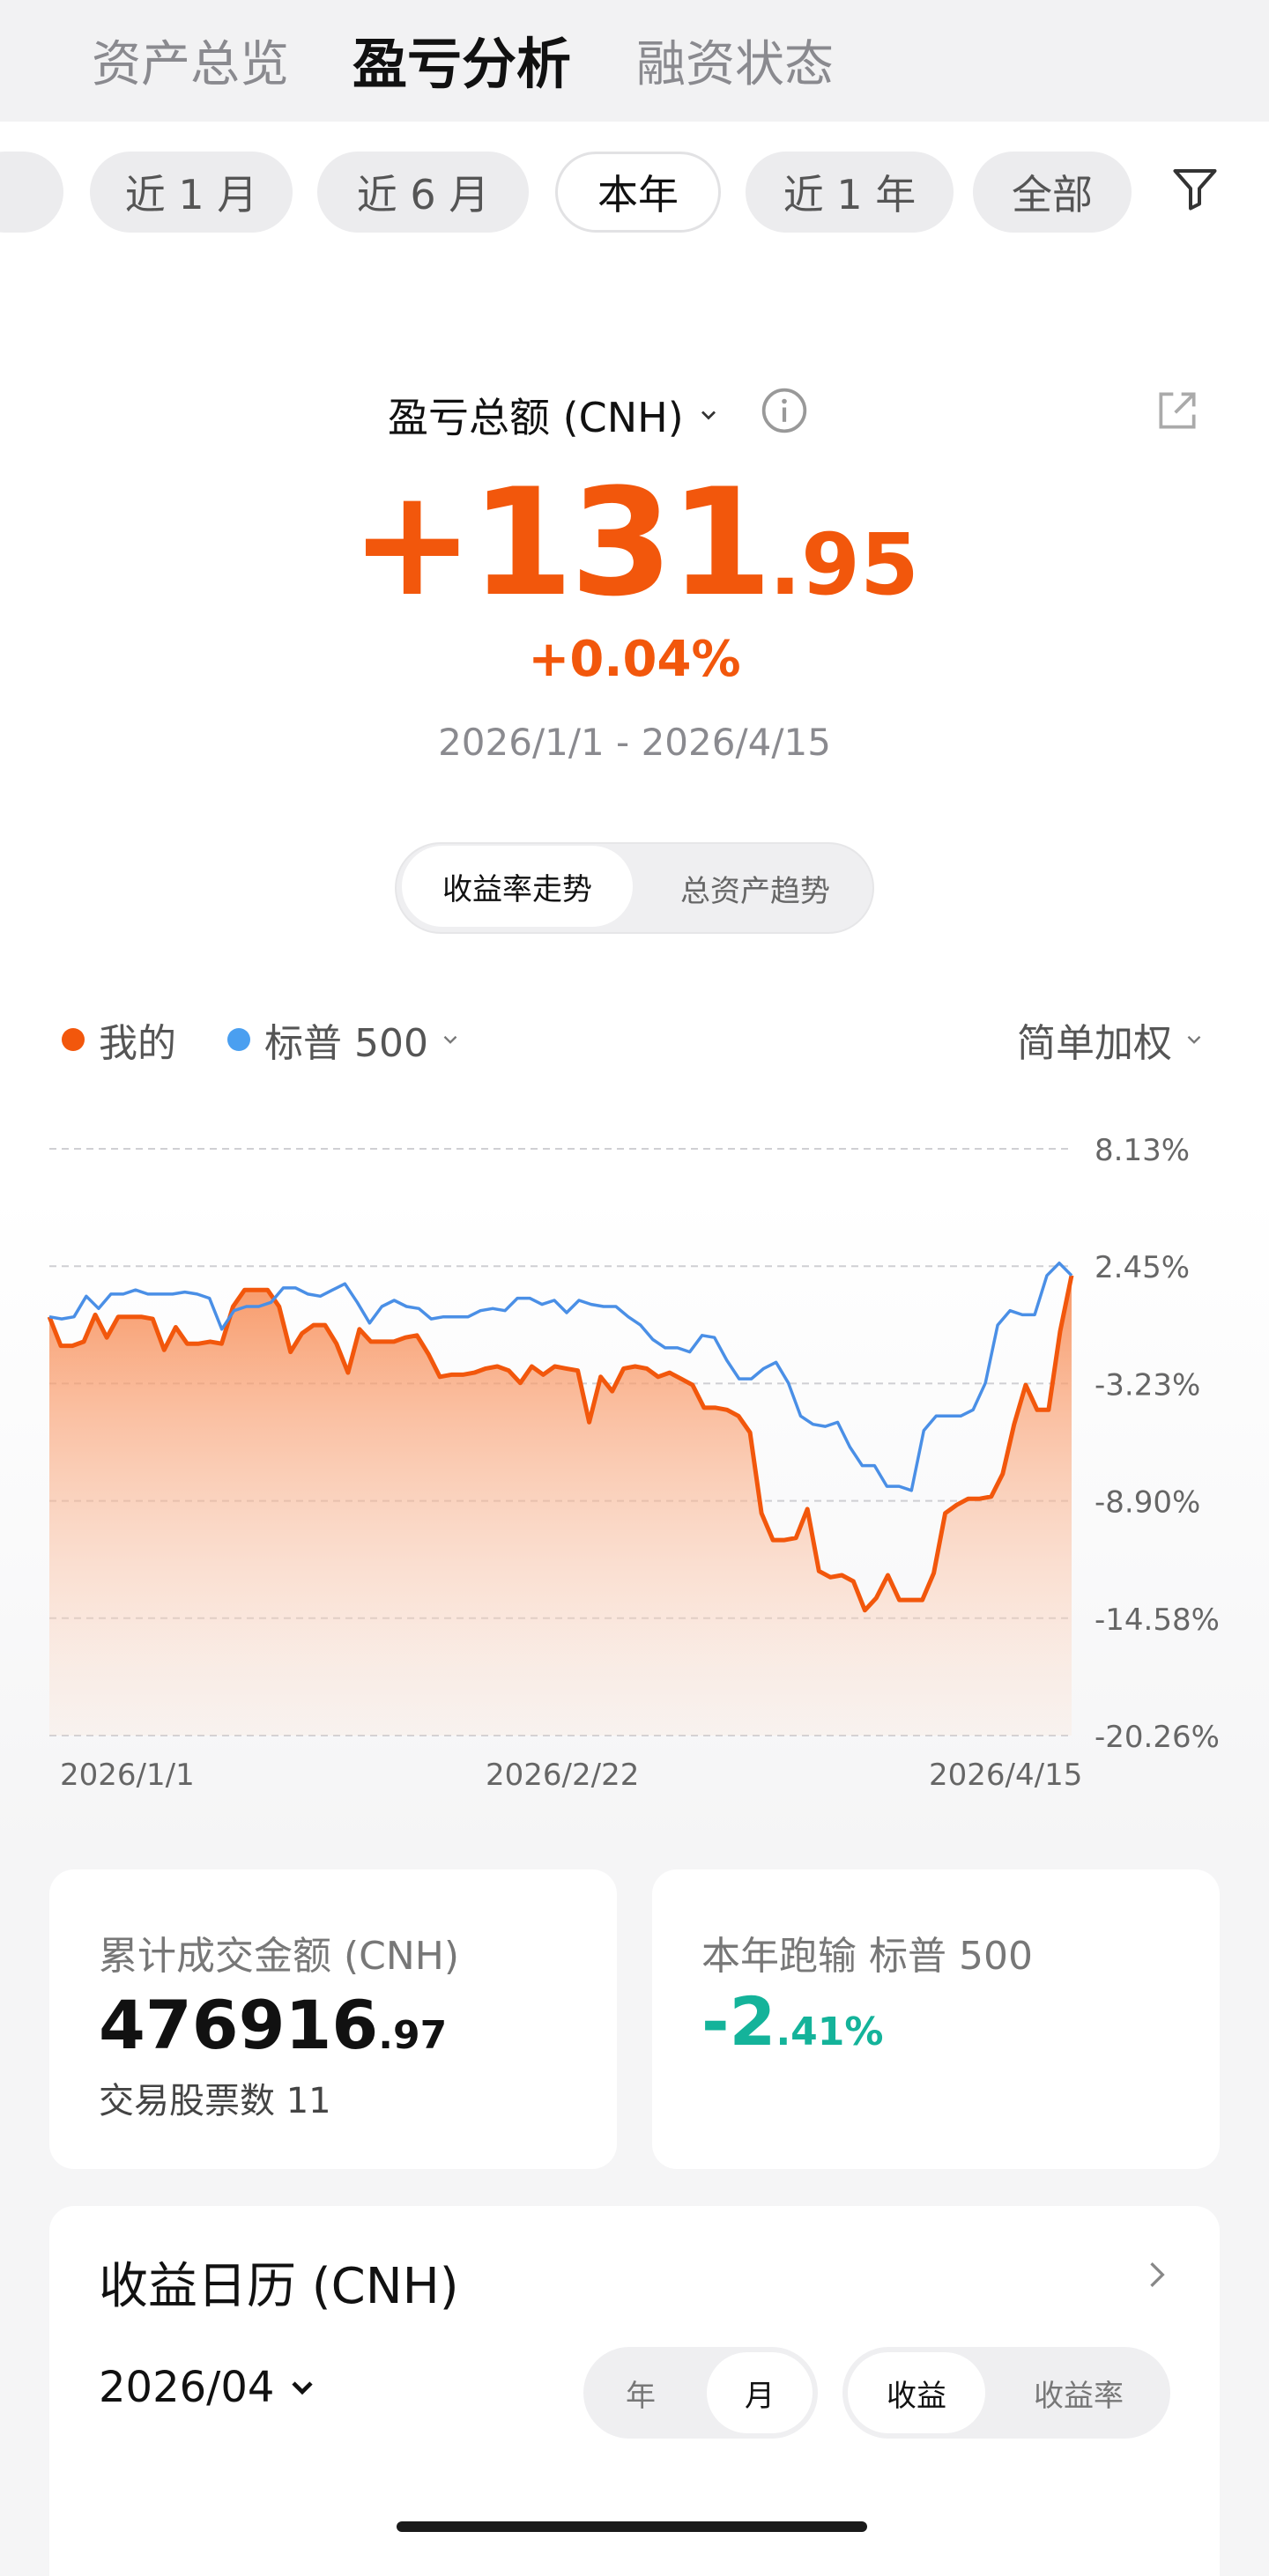 The width and height of the screenshot is (1269, 2576). Describe the element at coordinates (187, 2387) in the screenshot. I see `calendar-month: 2026/04` at that location.